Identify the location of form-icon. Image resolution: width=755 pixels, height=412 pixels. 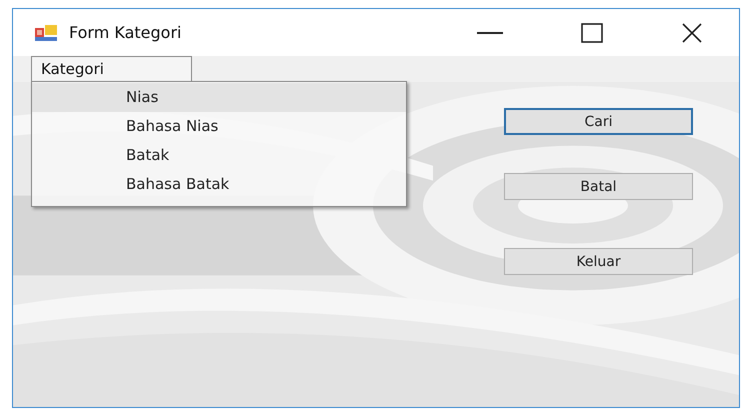
(46, 32).